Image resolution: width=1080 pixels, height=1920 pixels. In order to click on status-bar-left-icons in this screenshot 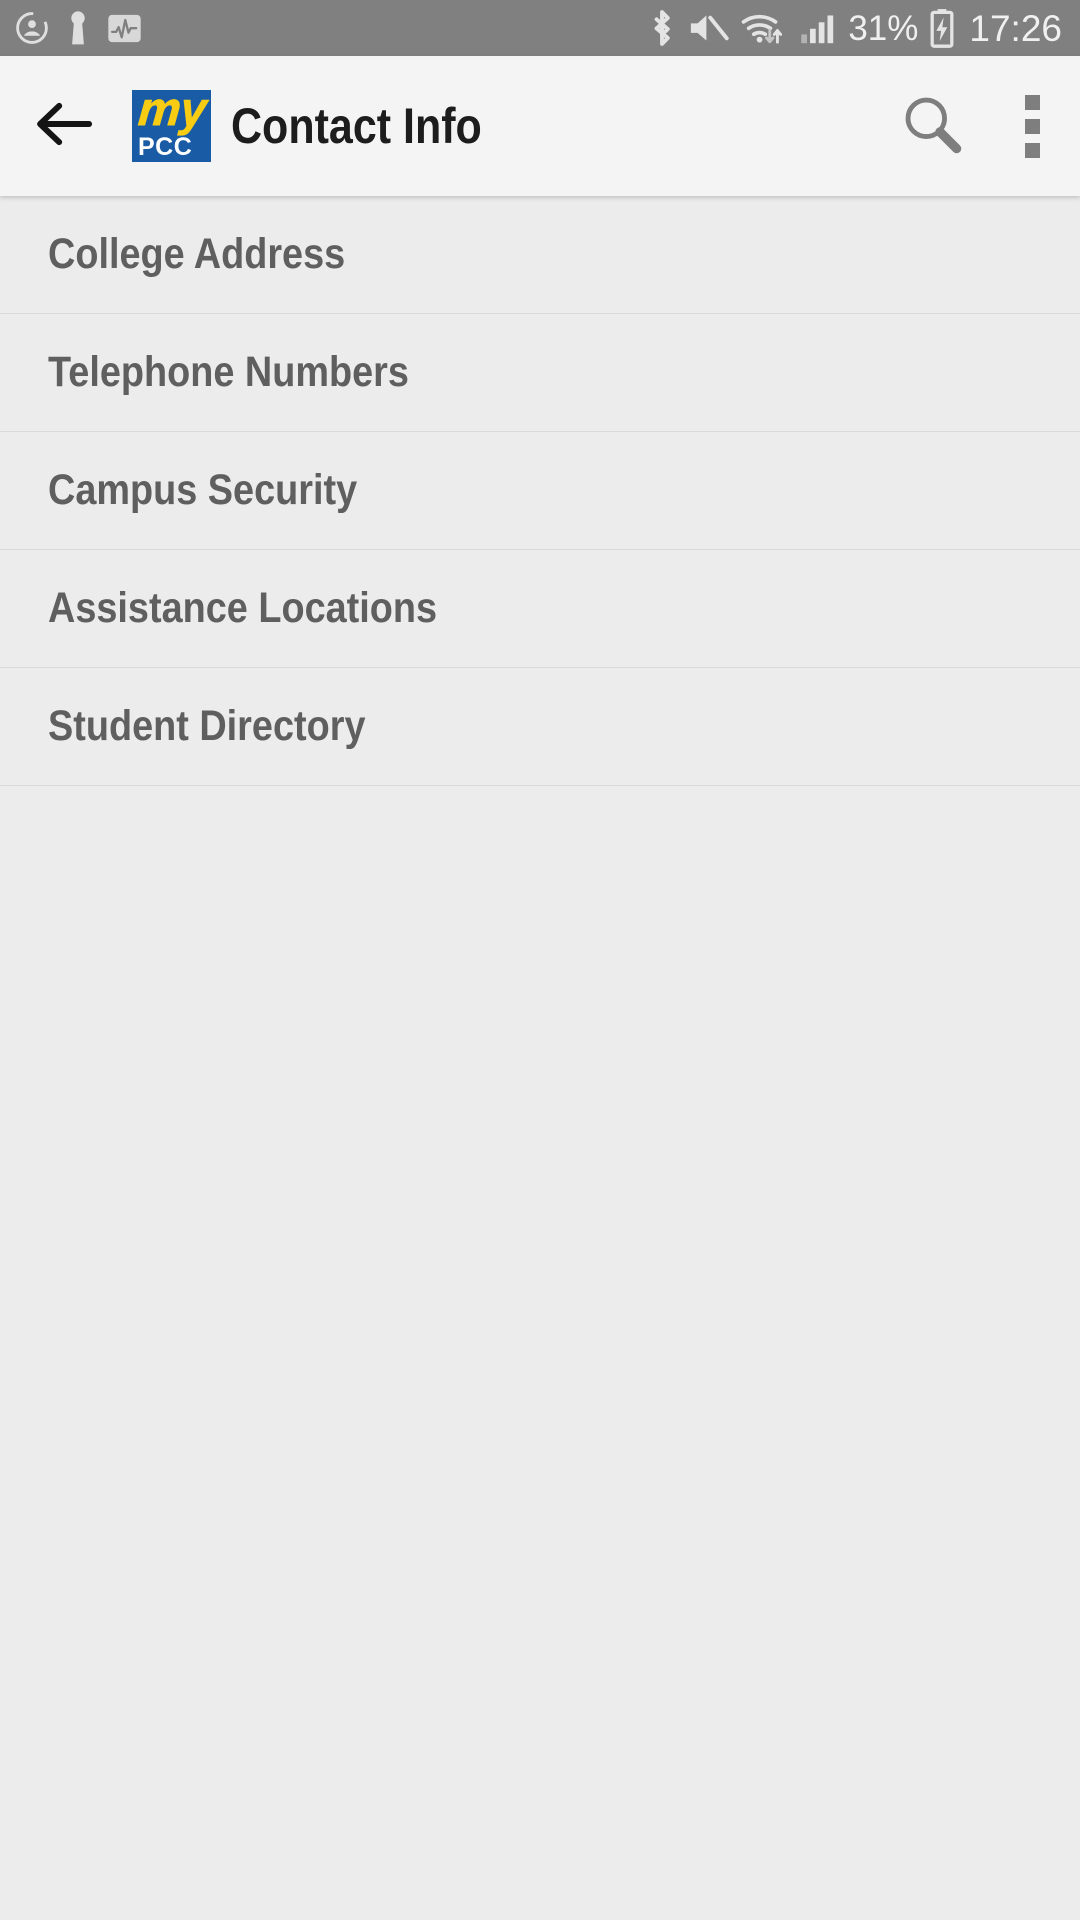, I will do `click(78, 28)`.